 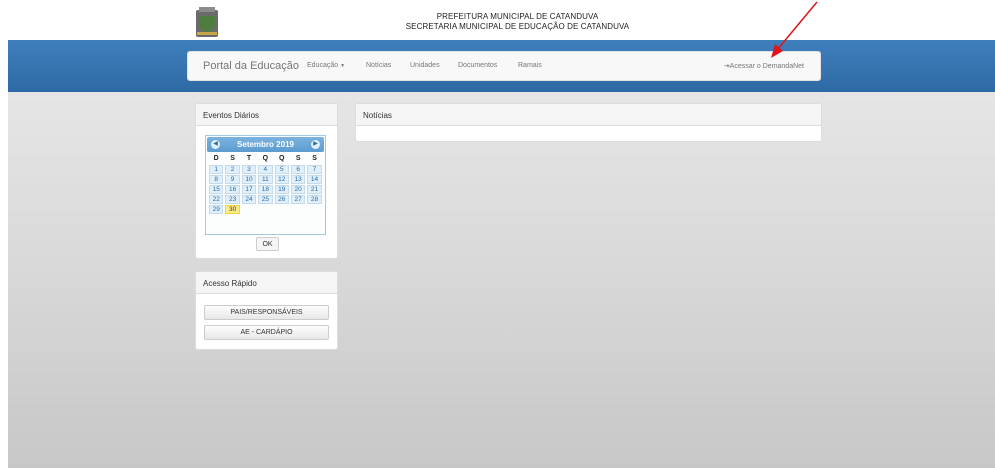 I want to click on header-title-line1: PREFEITURA MUNICIPAL DE CATANDUVA, so click(x=517, y=16).